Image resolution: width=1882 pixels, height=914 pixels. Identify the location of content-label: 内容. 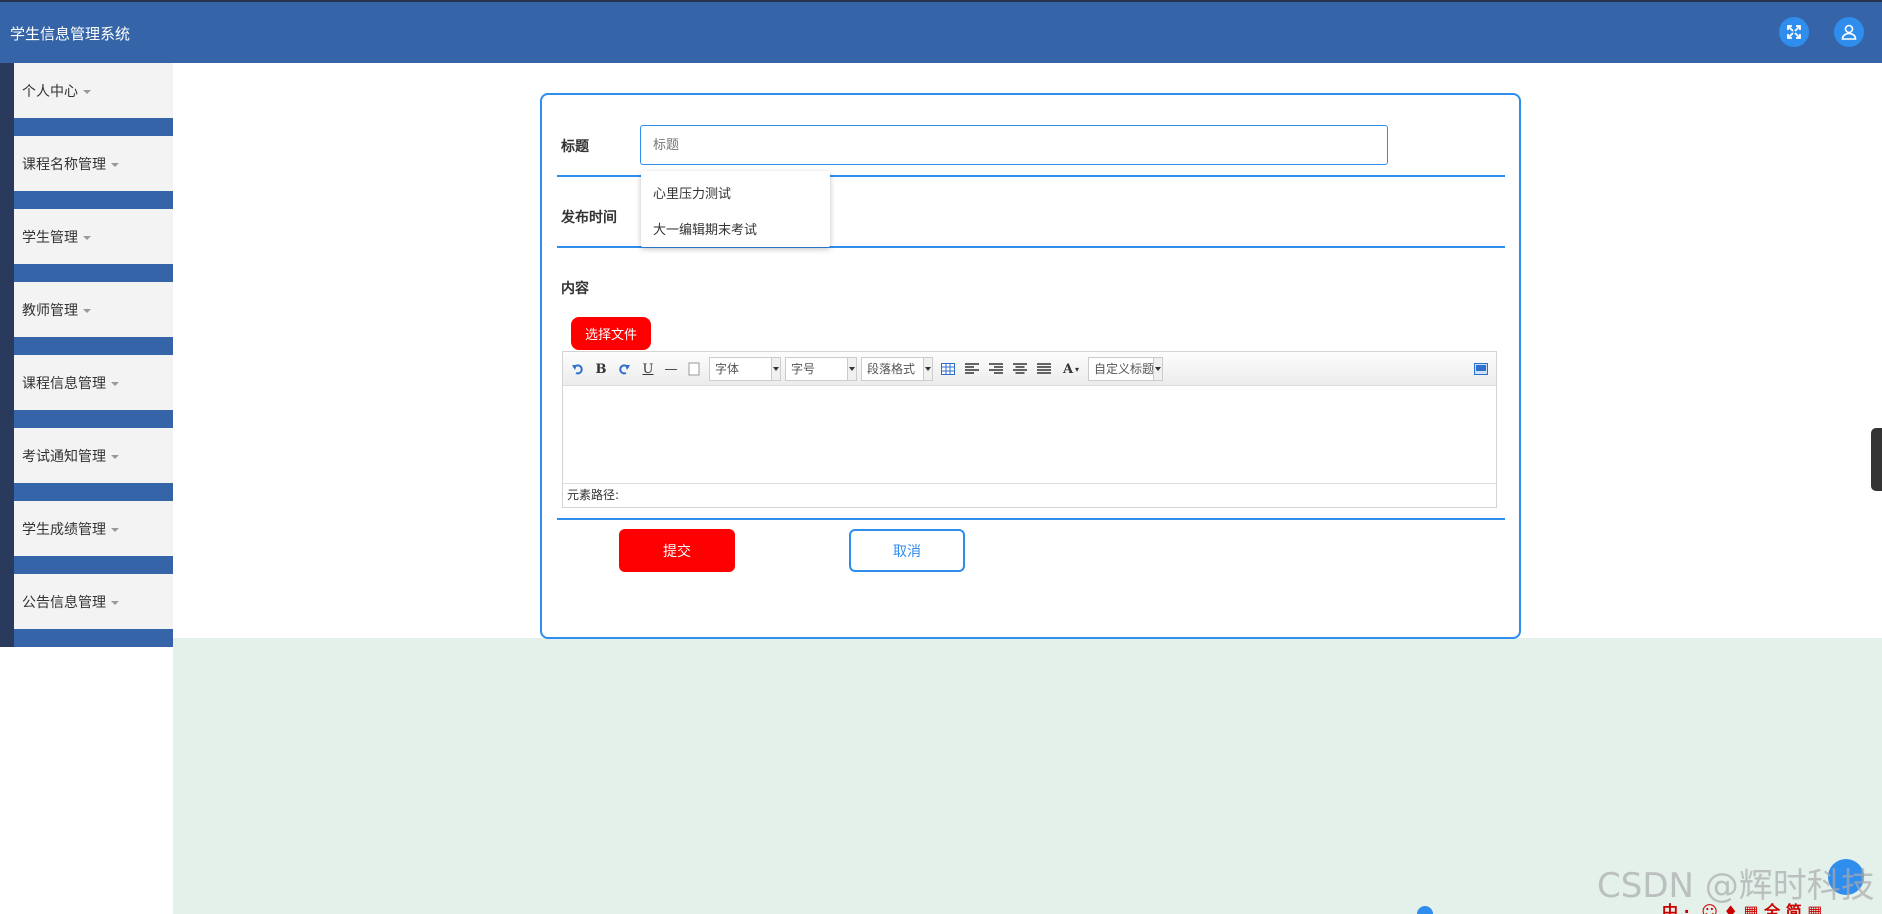
(575, 289).